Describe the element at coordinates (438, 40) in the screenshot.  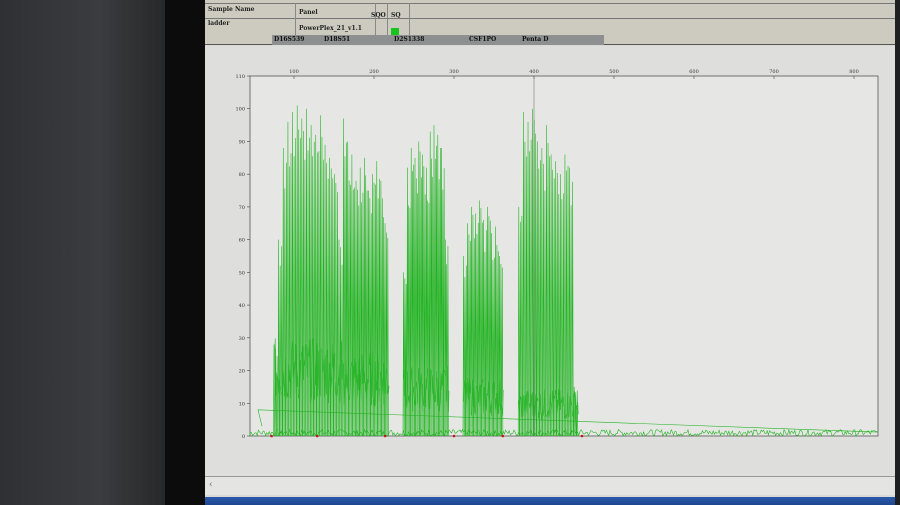
I see `marker-bar: D16S539 D18S51 D2S1338 CSF1PO Penta D` at that location.